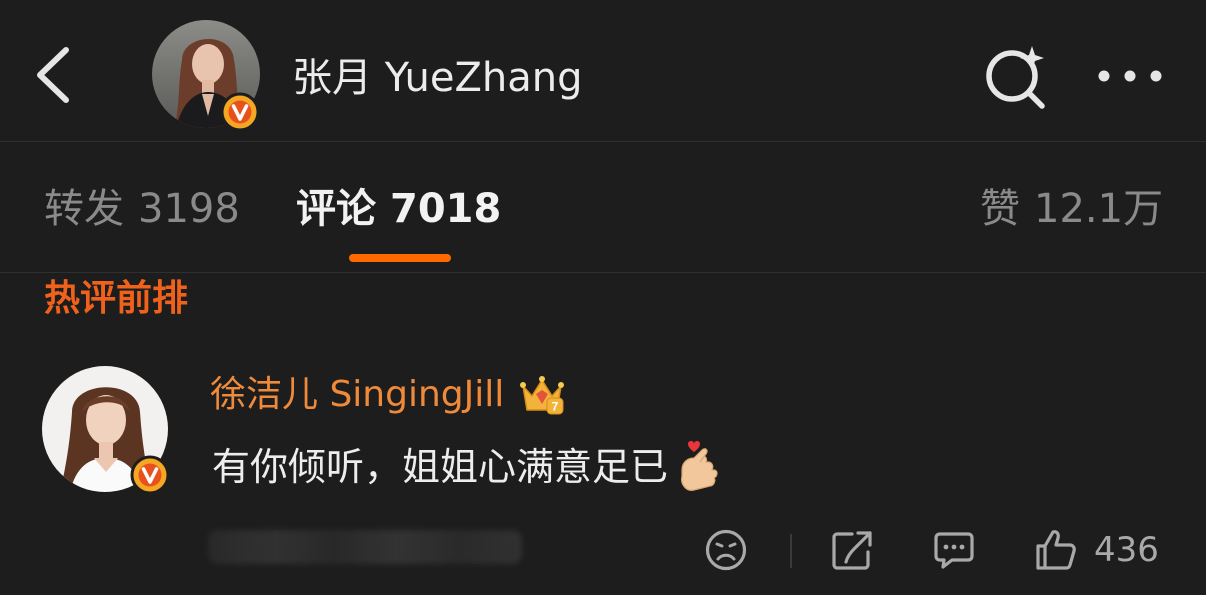 The image size is (1206, 595). Describe the element at coordinates (542, 395) in the screenshot. I see `crown-level-7-icon: 7` at that location.